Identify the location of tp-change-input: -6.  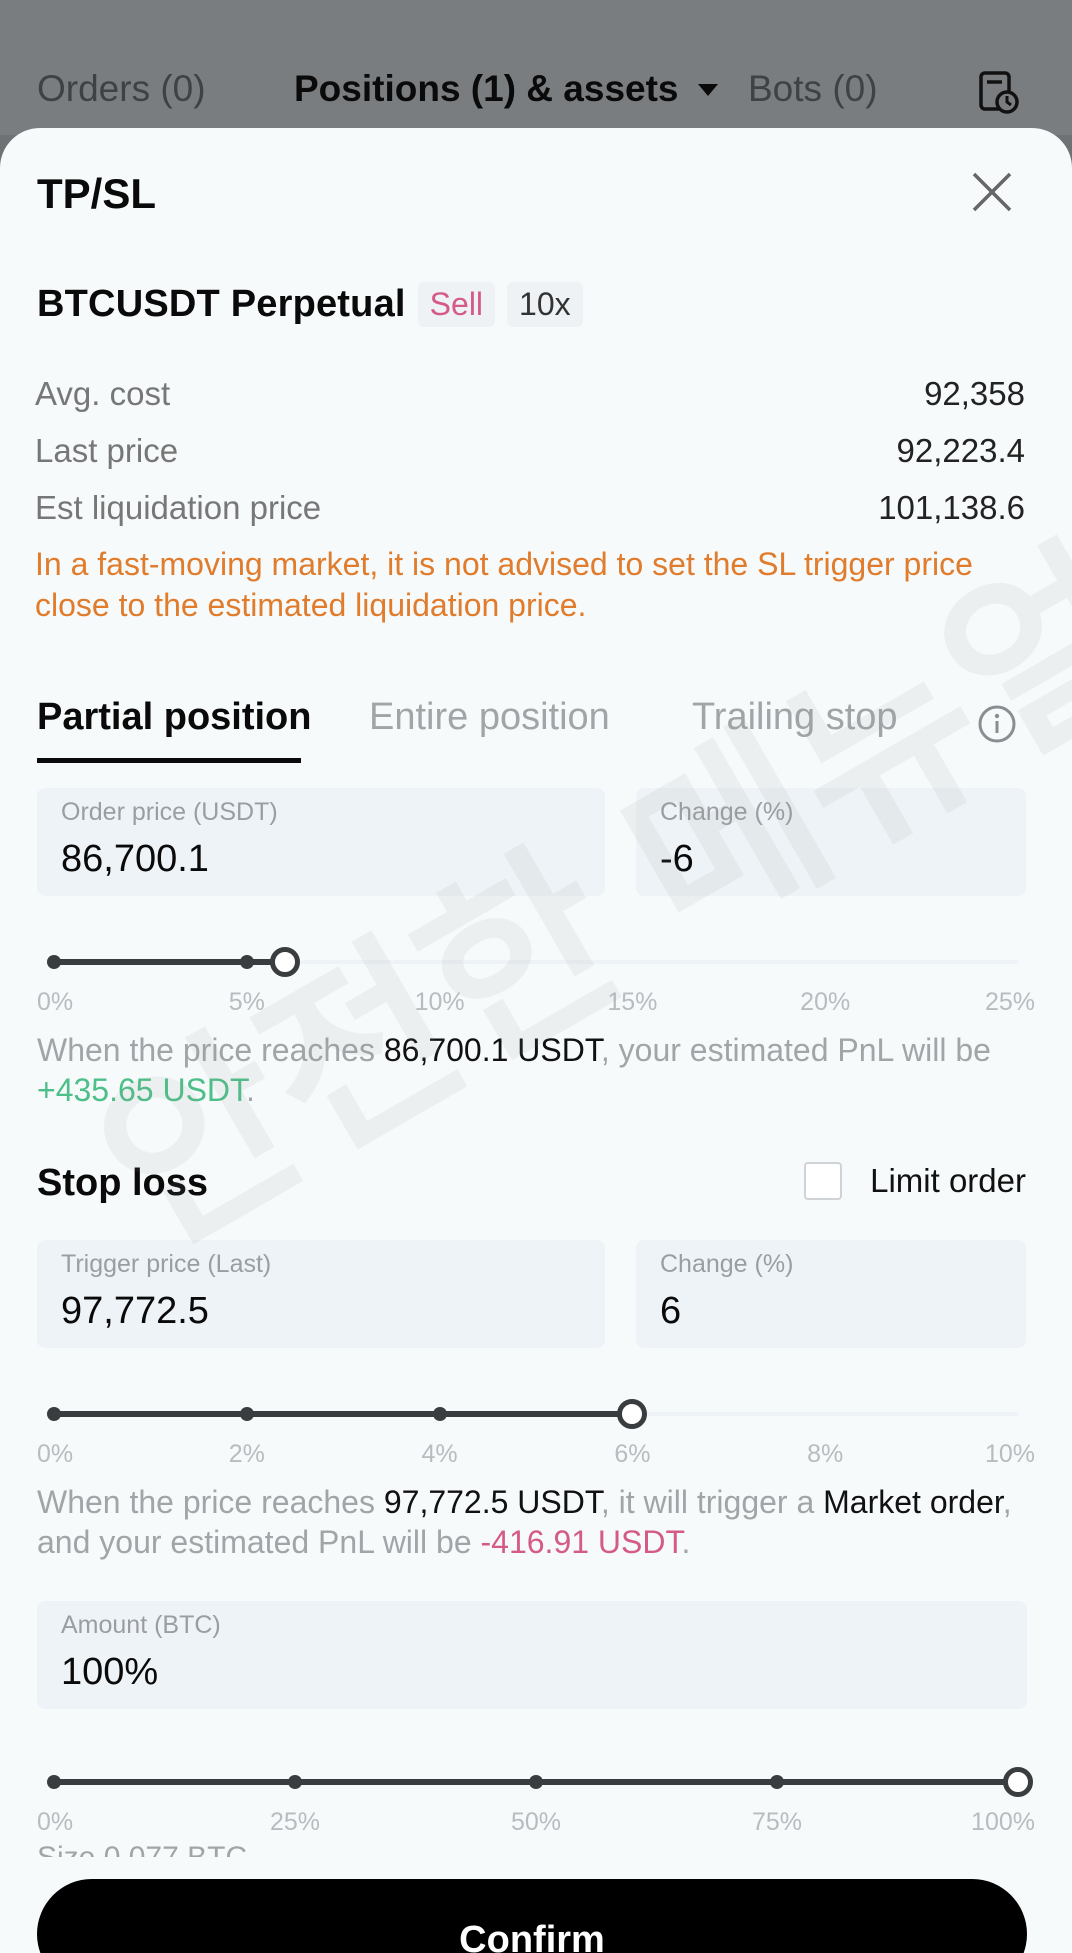
(677, 859).